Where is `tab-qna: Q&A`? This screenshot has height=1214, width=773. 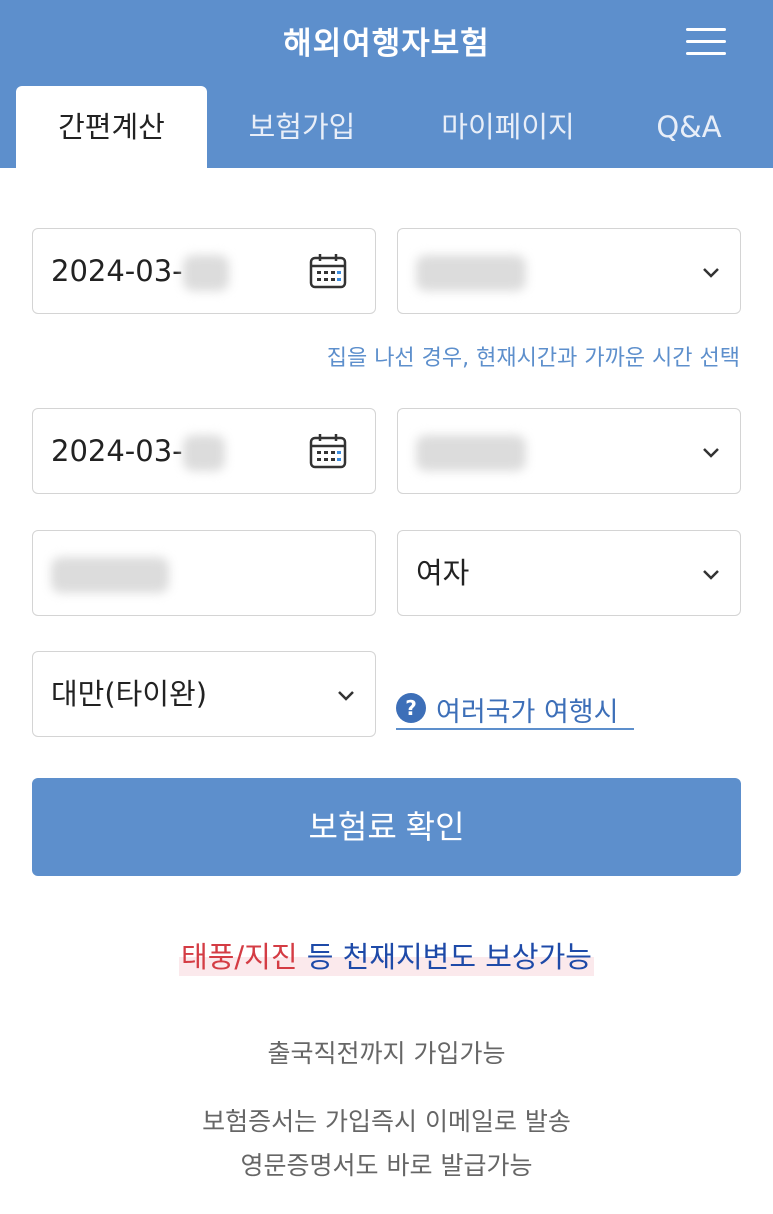 tab-qna: Q&A is located at coordinates (689, 127).